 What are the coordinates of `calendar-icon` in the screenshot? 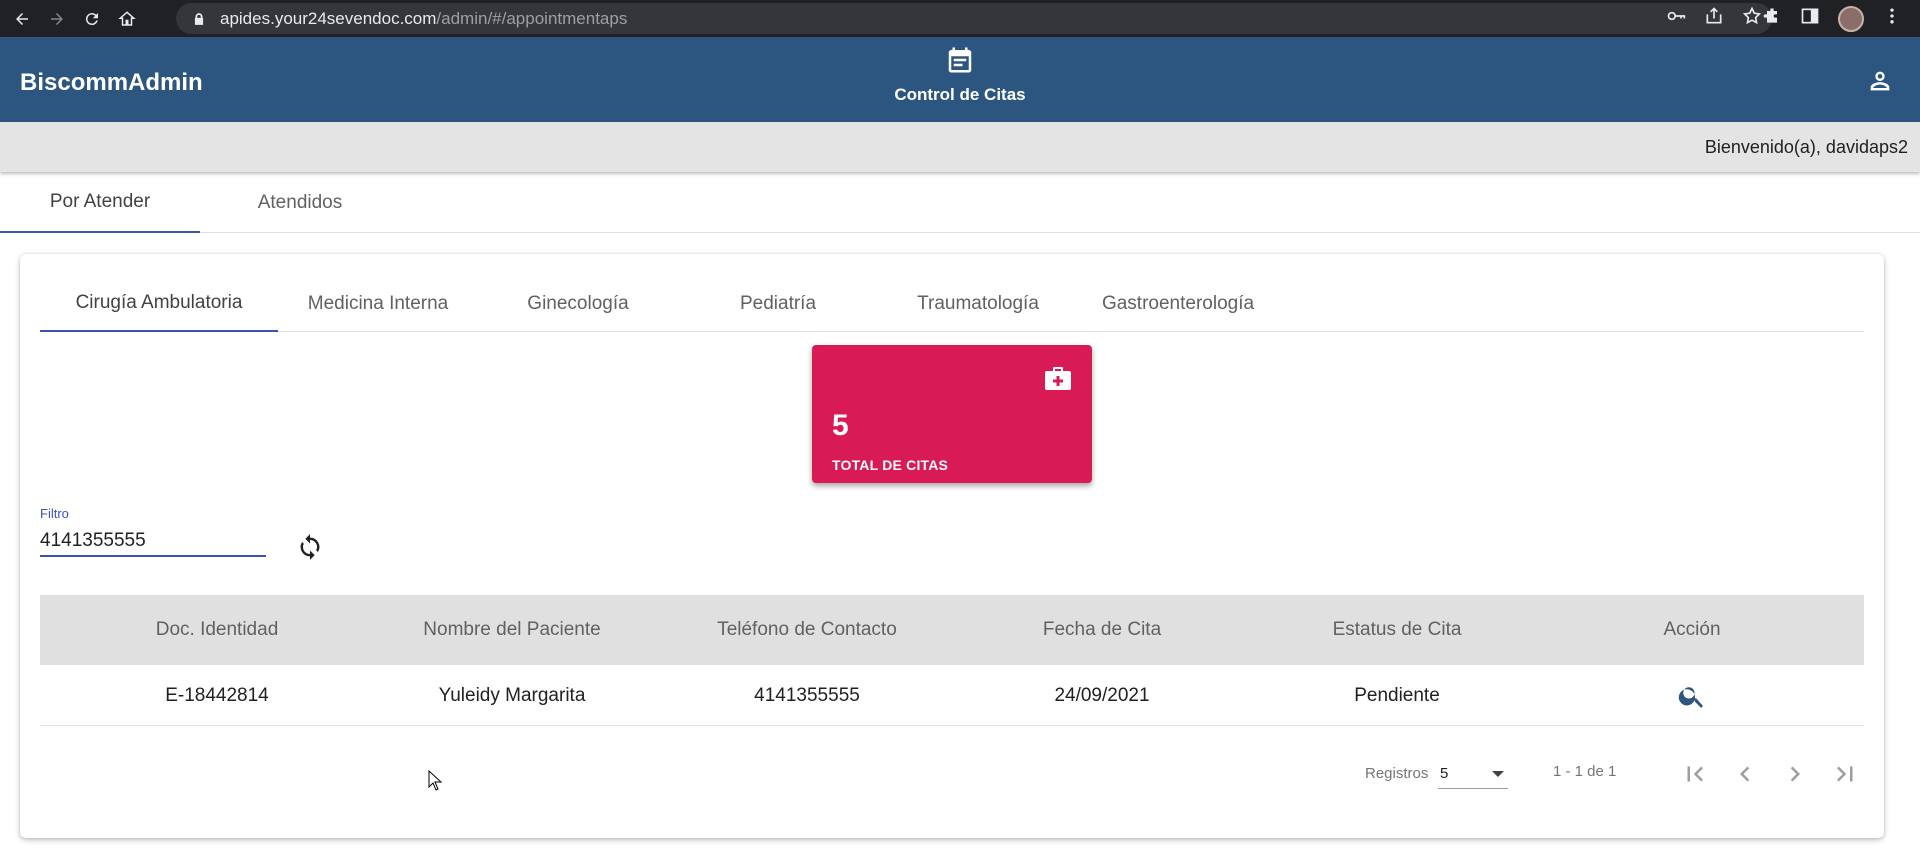 It's located at (960, 60).